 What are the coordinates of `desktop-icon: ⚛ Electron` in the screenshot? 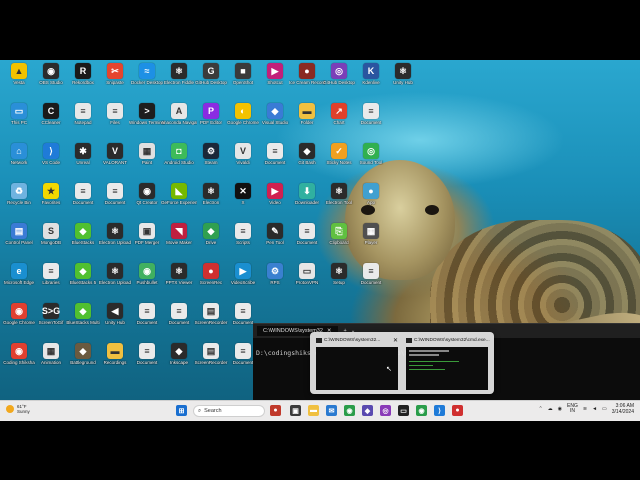 It's located at (211, 199).